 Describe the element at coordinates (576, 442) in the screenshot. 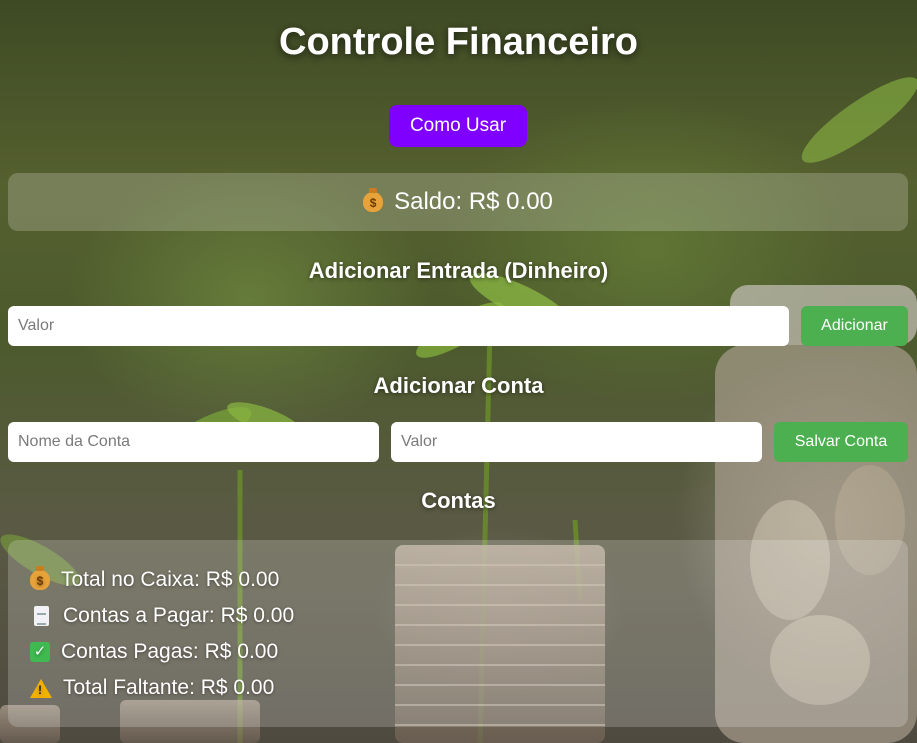

I see `bill-value-input` at that location.